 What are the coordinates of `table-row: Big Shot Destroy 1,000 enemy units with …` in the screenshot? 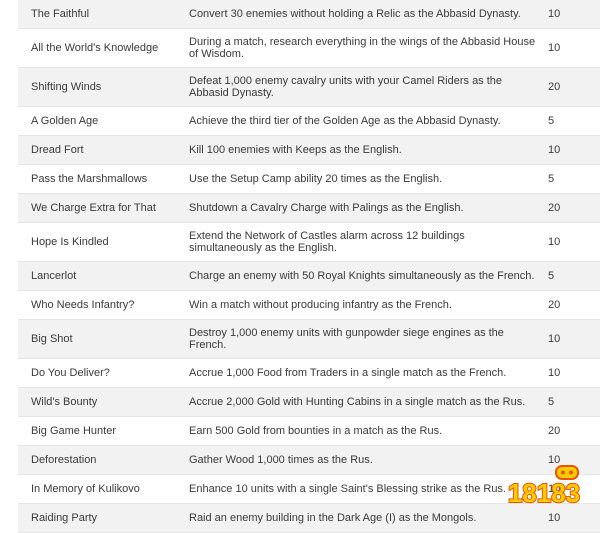 It's located at (309, 339).